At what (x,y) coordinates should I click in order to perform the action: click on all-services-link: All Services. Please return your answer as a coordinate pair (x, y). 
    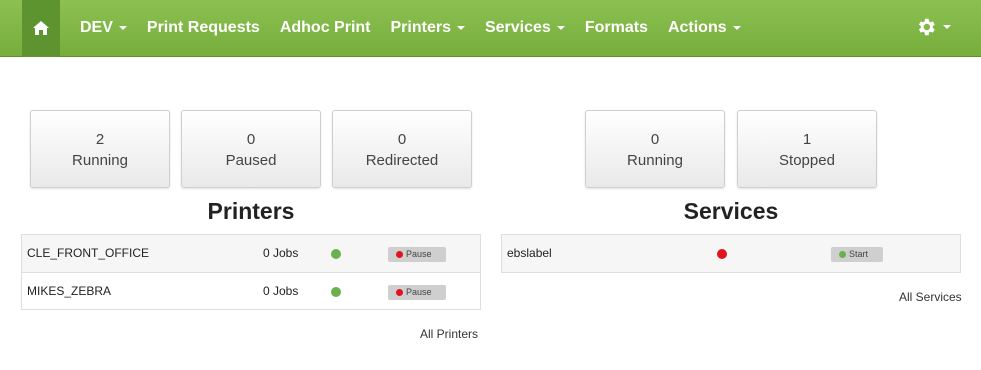
    Looking at the image, I should click on (930, 297).